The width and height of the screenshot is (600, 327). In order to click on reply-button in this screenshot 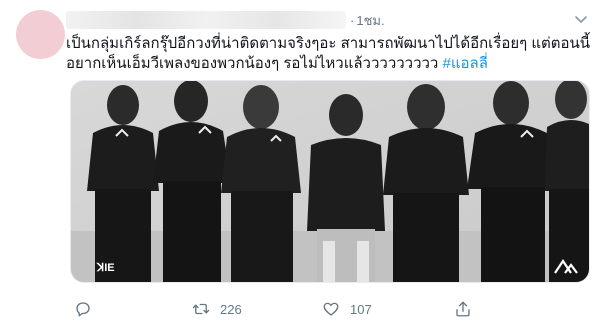, I will do `click(83, 309)`.